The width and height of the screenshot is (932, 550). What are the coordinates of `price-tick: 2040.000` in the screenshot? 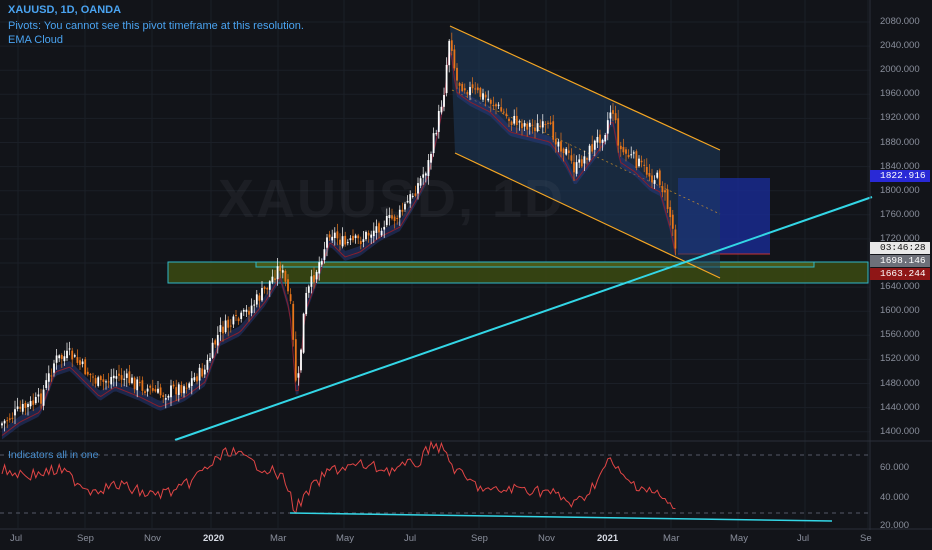 It's located at (900, 46).